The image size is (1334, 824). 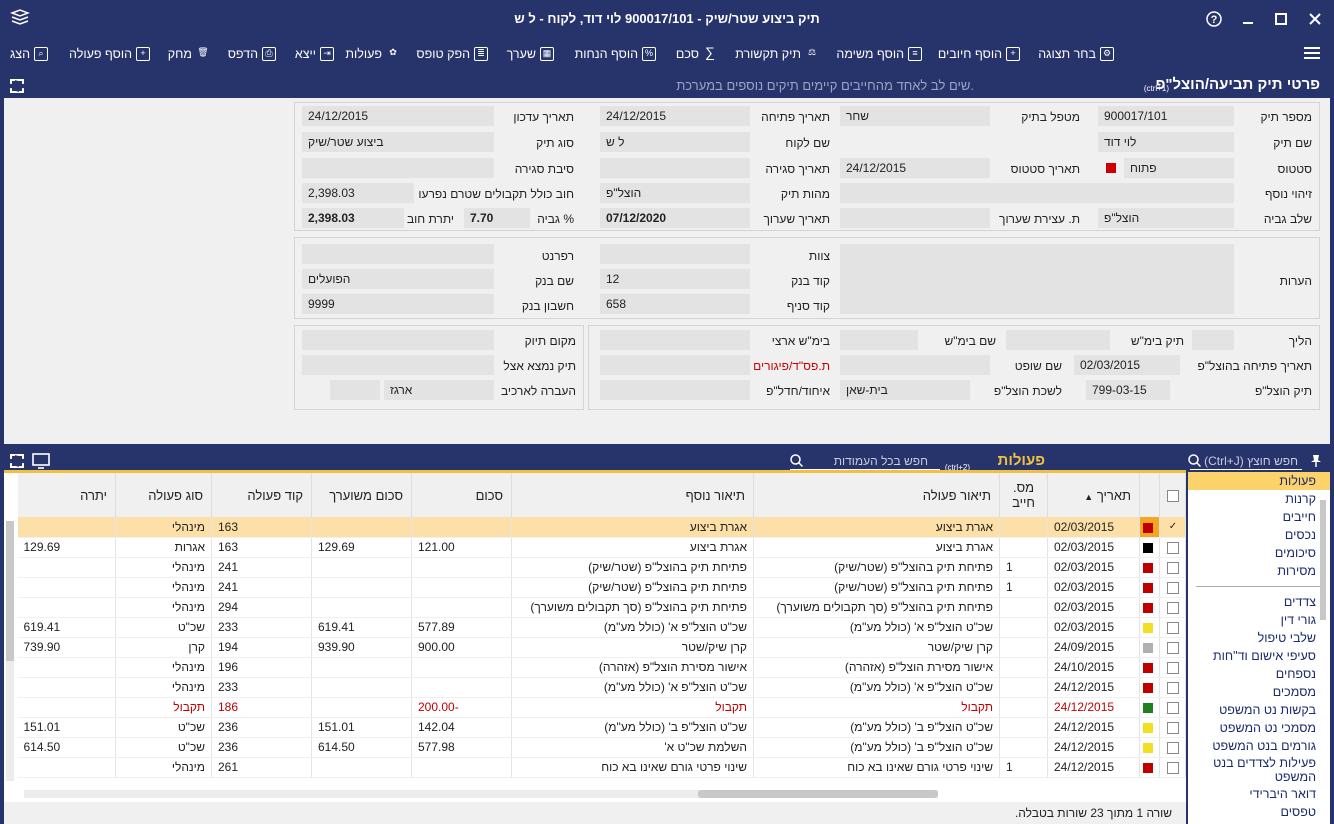 What do you see at coordinates (915, 365) in the screenshot?
I see `judge-field` at bounding box center [915, 365].